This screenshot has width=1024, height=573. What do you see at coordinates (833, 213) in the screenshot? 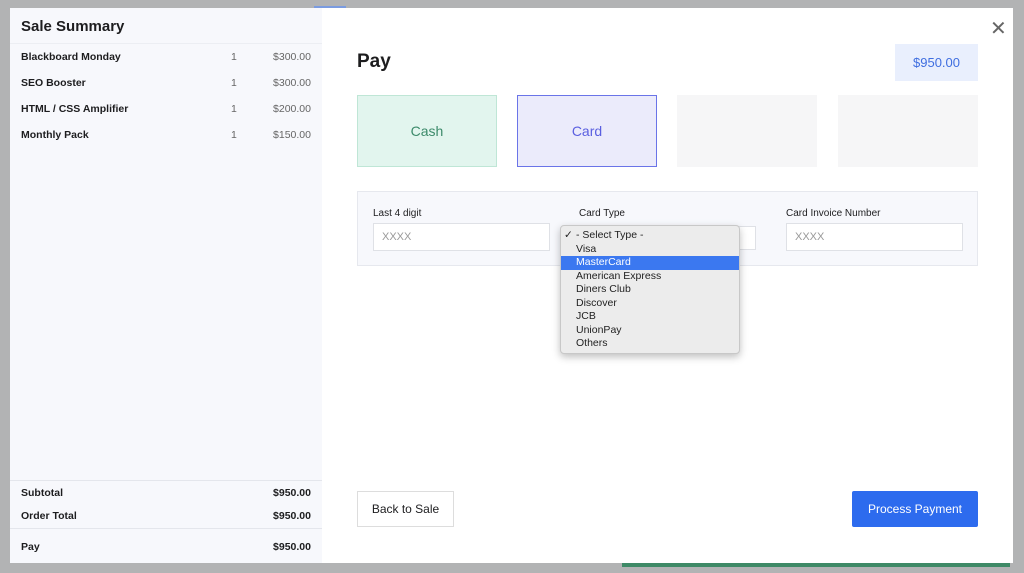
I see `invoice-label: Card Invoice Number` at bounding box center [833, 213].